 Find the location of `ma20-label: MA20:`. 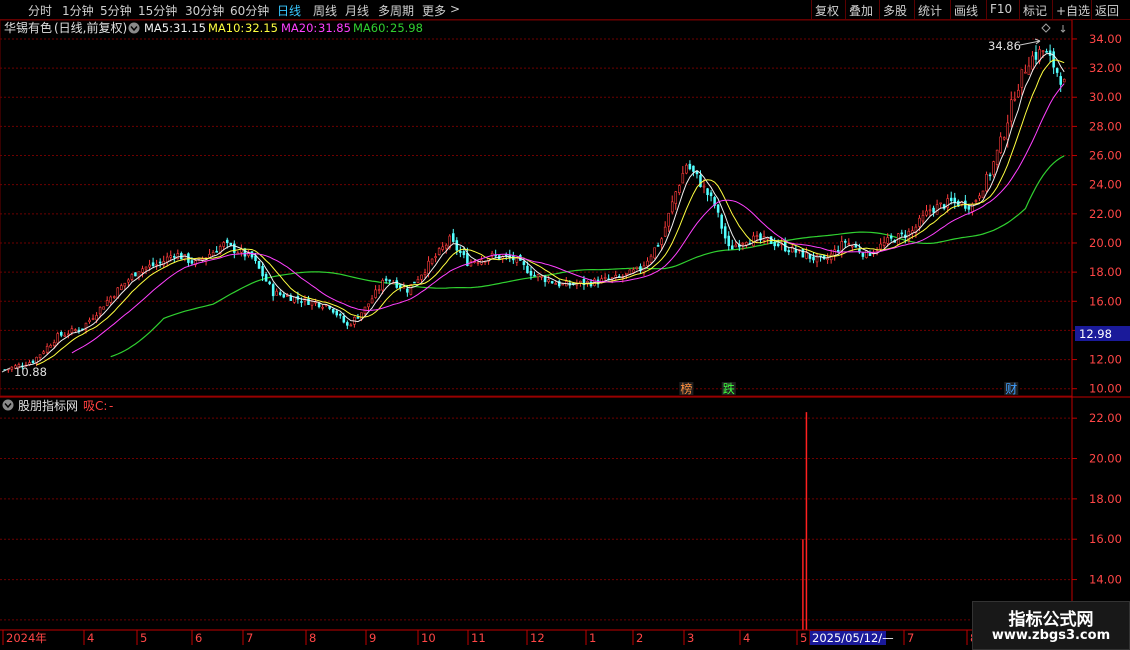

ma20-label: MA20: is located at coordinates (299, 28).